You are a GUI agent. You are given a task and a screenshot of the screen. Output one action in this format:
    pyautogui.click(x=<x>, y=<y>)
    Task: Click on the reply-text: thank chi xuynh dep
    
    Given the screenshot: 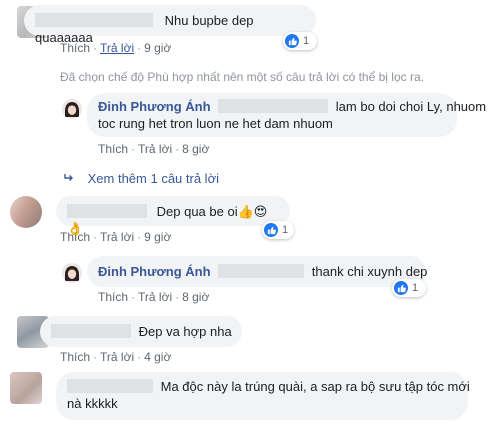 What is the action you would take?
    pyautogui.click(x=369, y=271)
    